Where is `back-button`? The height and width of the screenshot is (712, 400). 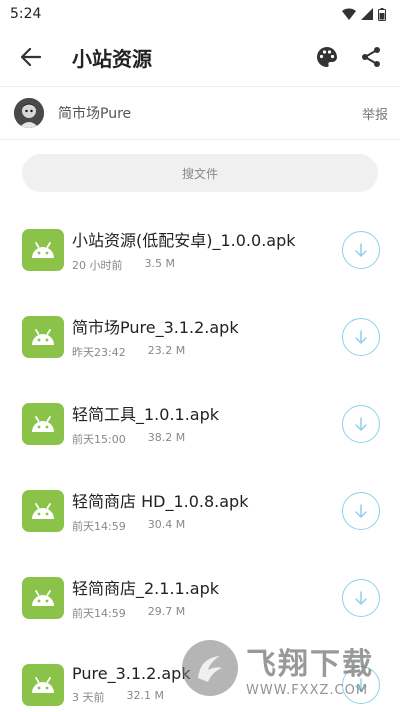 back-button is located at coordinates (31, 57).